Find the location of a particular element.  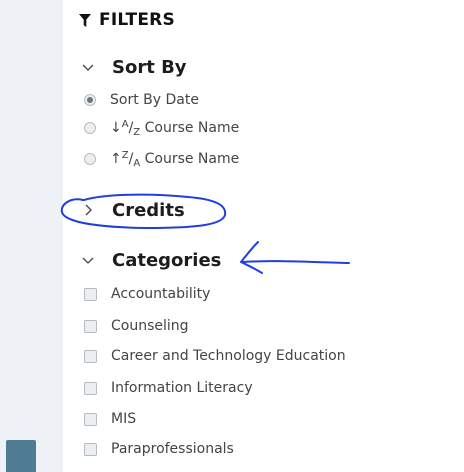

filters-title: FILTERS is located at coordinates (137, 20).